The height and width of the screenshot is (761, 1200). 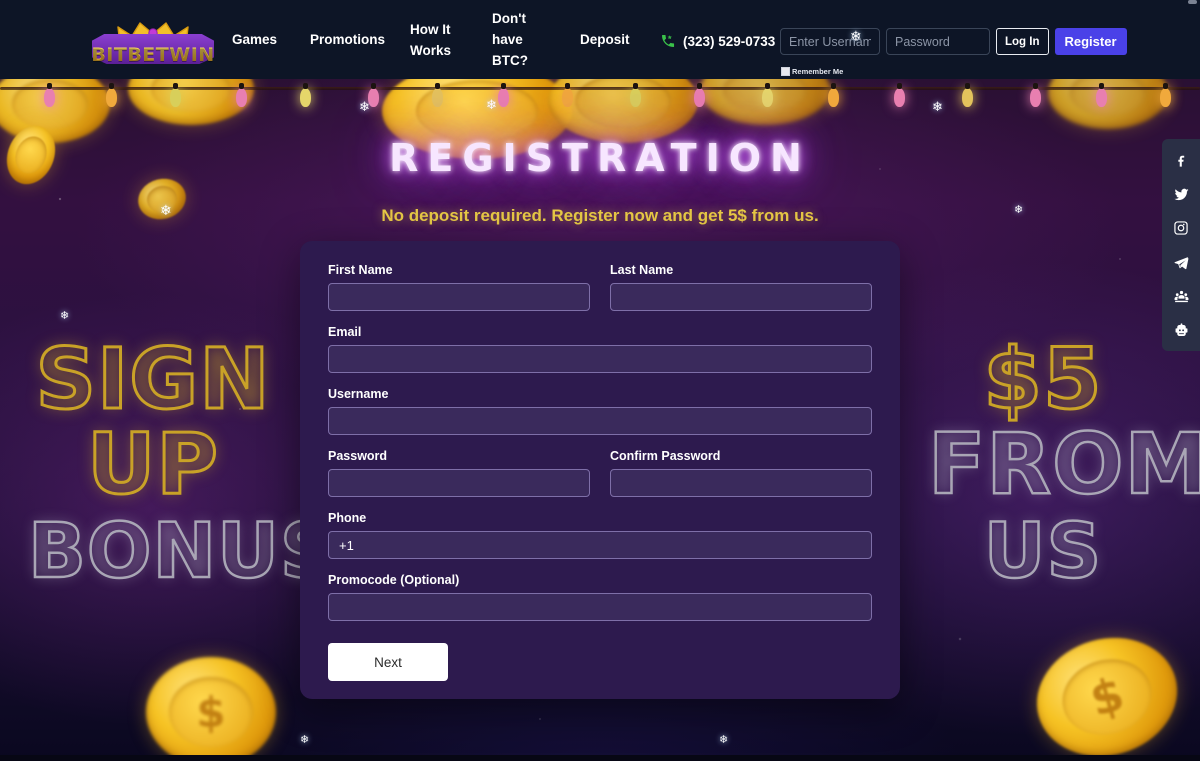 I want to click on right-promo-line-1: $5, so click(x=1042, y=379).